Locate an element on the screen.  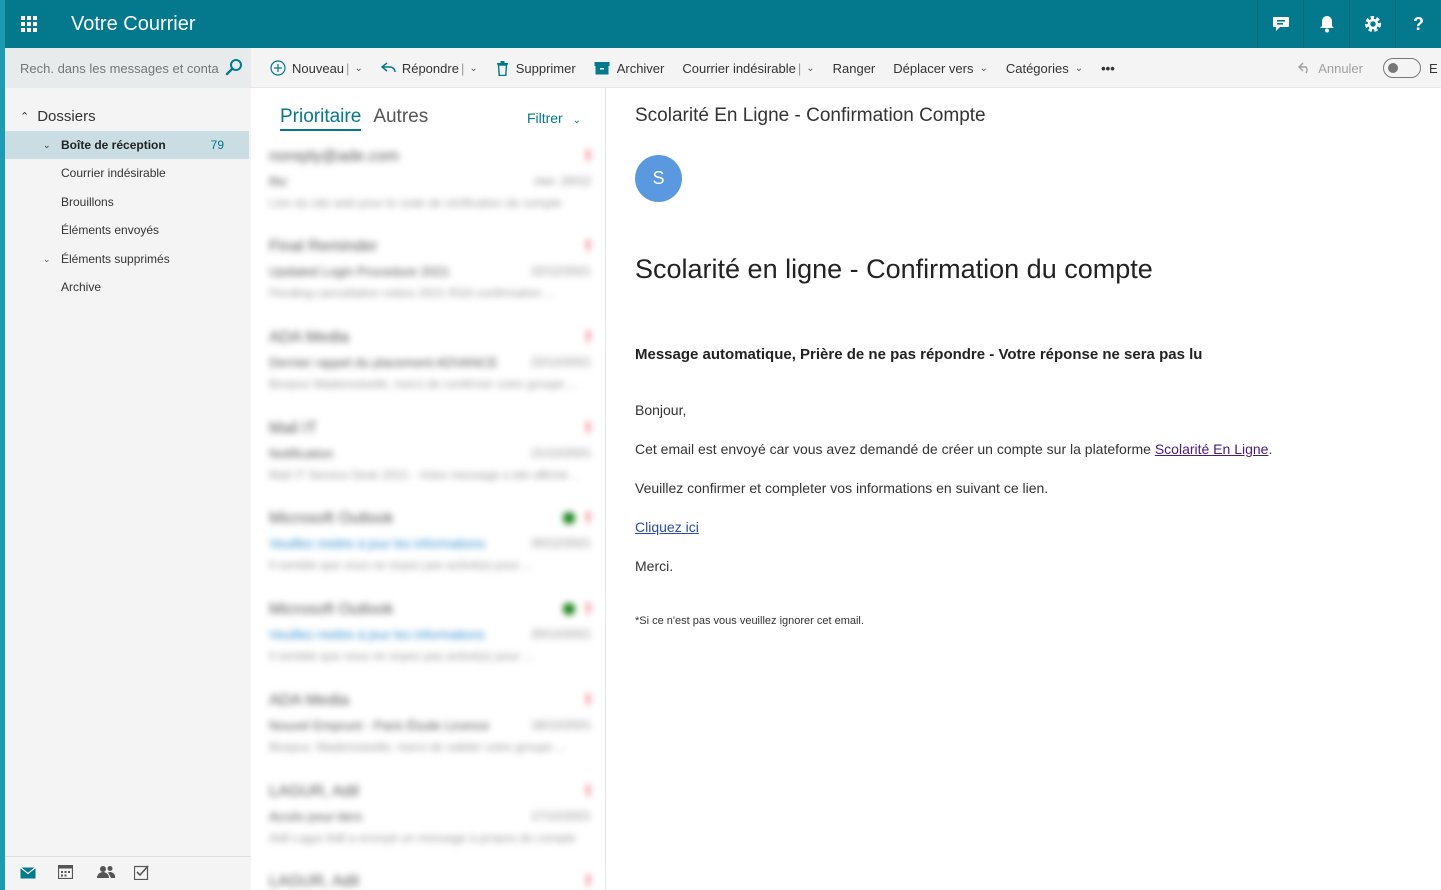
folder-inbox: ⌄ Boîte de réception 79 is located at coordinates (127, 145).